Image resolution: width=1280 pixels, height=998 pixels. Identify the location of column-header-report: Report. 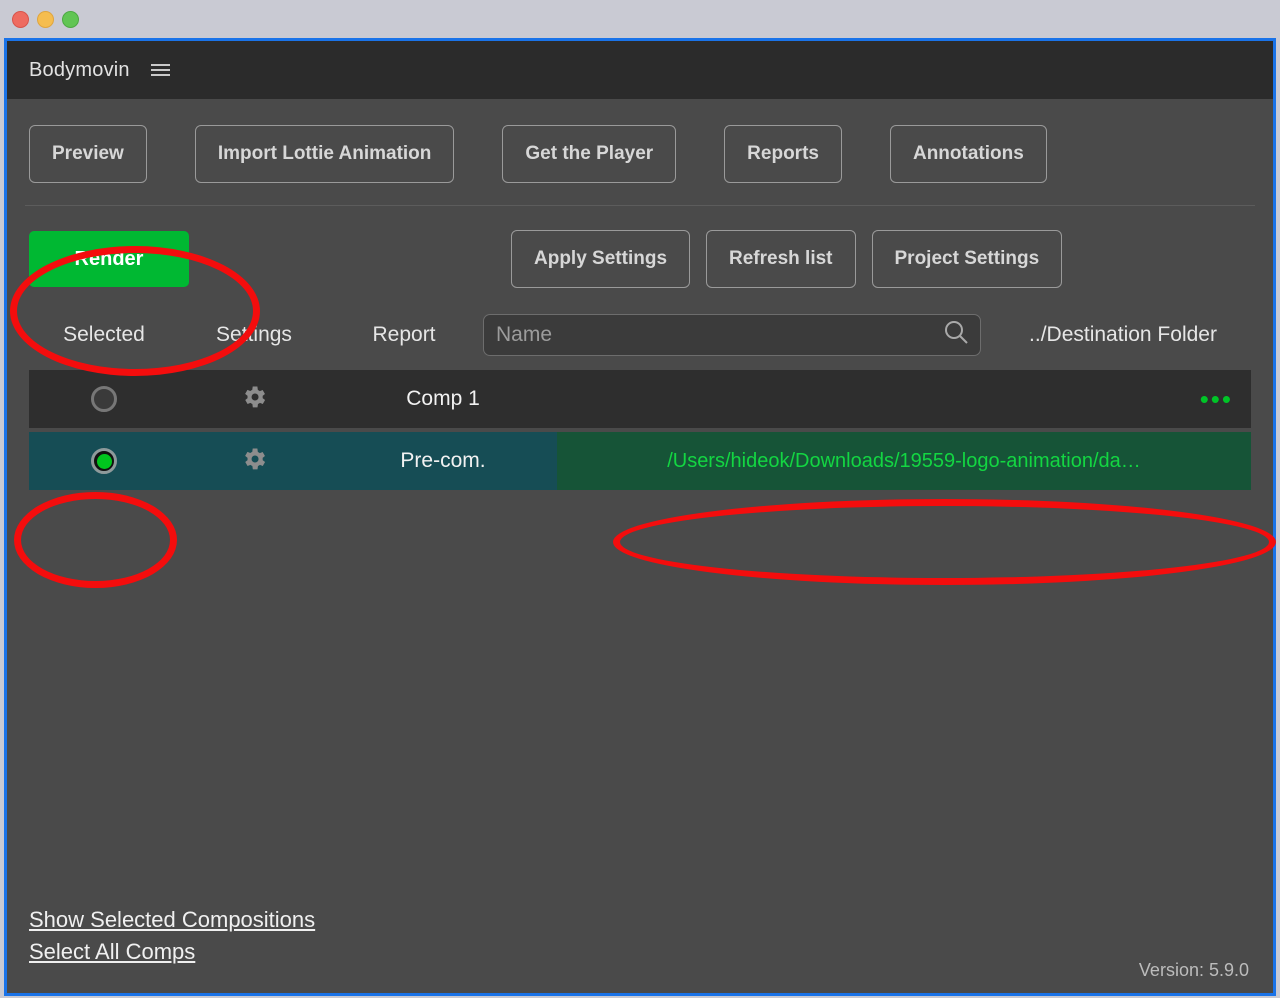
(404, 334).